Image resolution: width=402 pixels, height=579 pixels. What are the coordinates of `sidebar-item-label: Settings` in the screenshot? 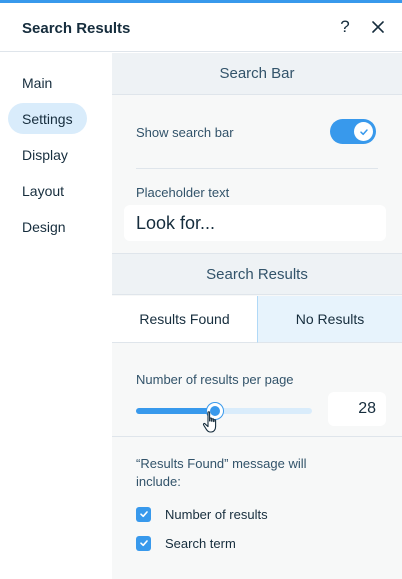 It's located at (47, 118).